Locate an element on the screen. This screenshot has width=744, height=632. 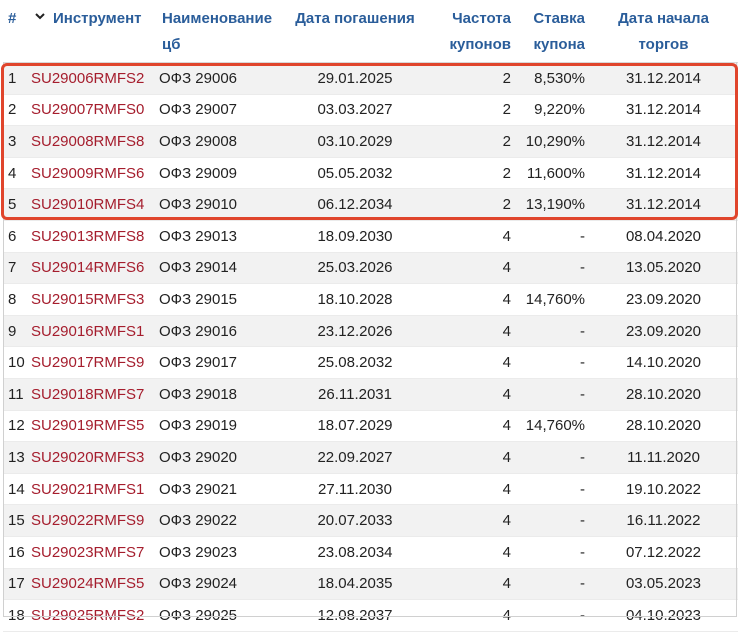
instrument-link: SU29007RMFS0 is located at coordinates (87, 109).